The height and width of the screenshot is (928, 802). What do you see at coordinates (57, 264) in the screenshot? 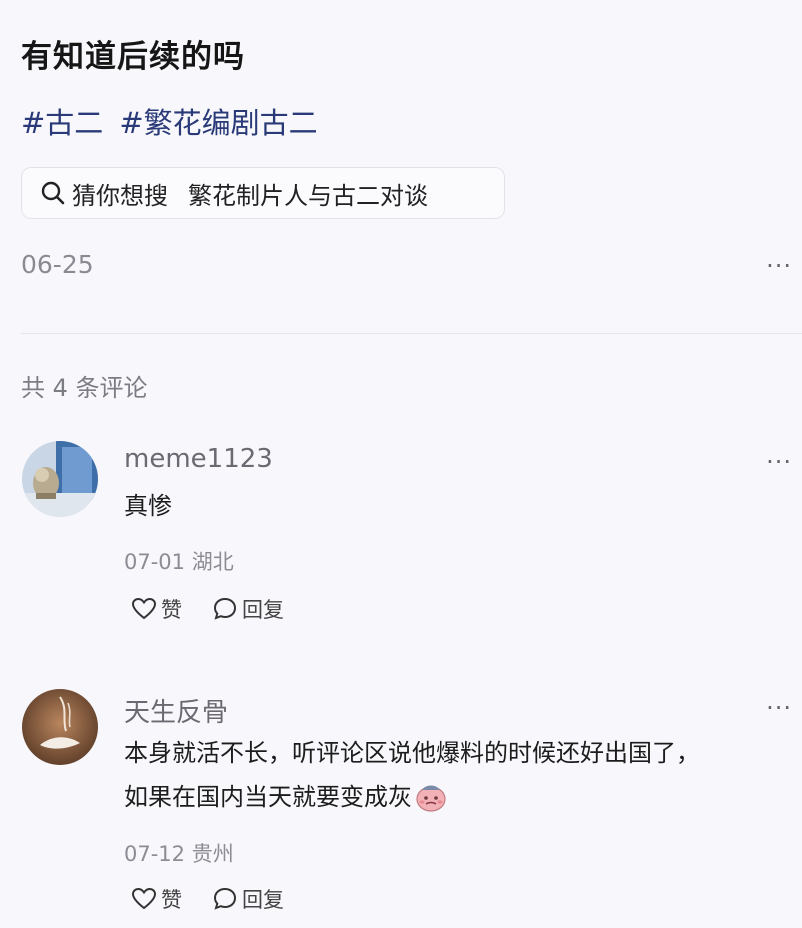
I see `post-date: 06-25` at bounding box center [57, 264].